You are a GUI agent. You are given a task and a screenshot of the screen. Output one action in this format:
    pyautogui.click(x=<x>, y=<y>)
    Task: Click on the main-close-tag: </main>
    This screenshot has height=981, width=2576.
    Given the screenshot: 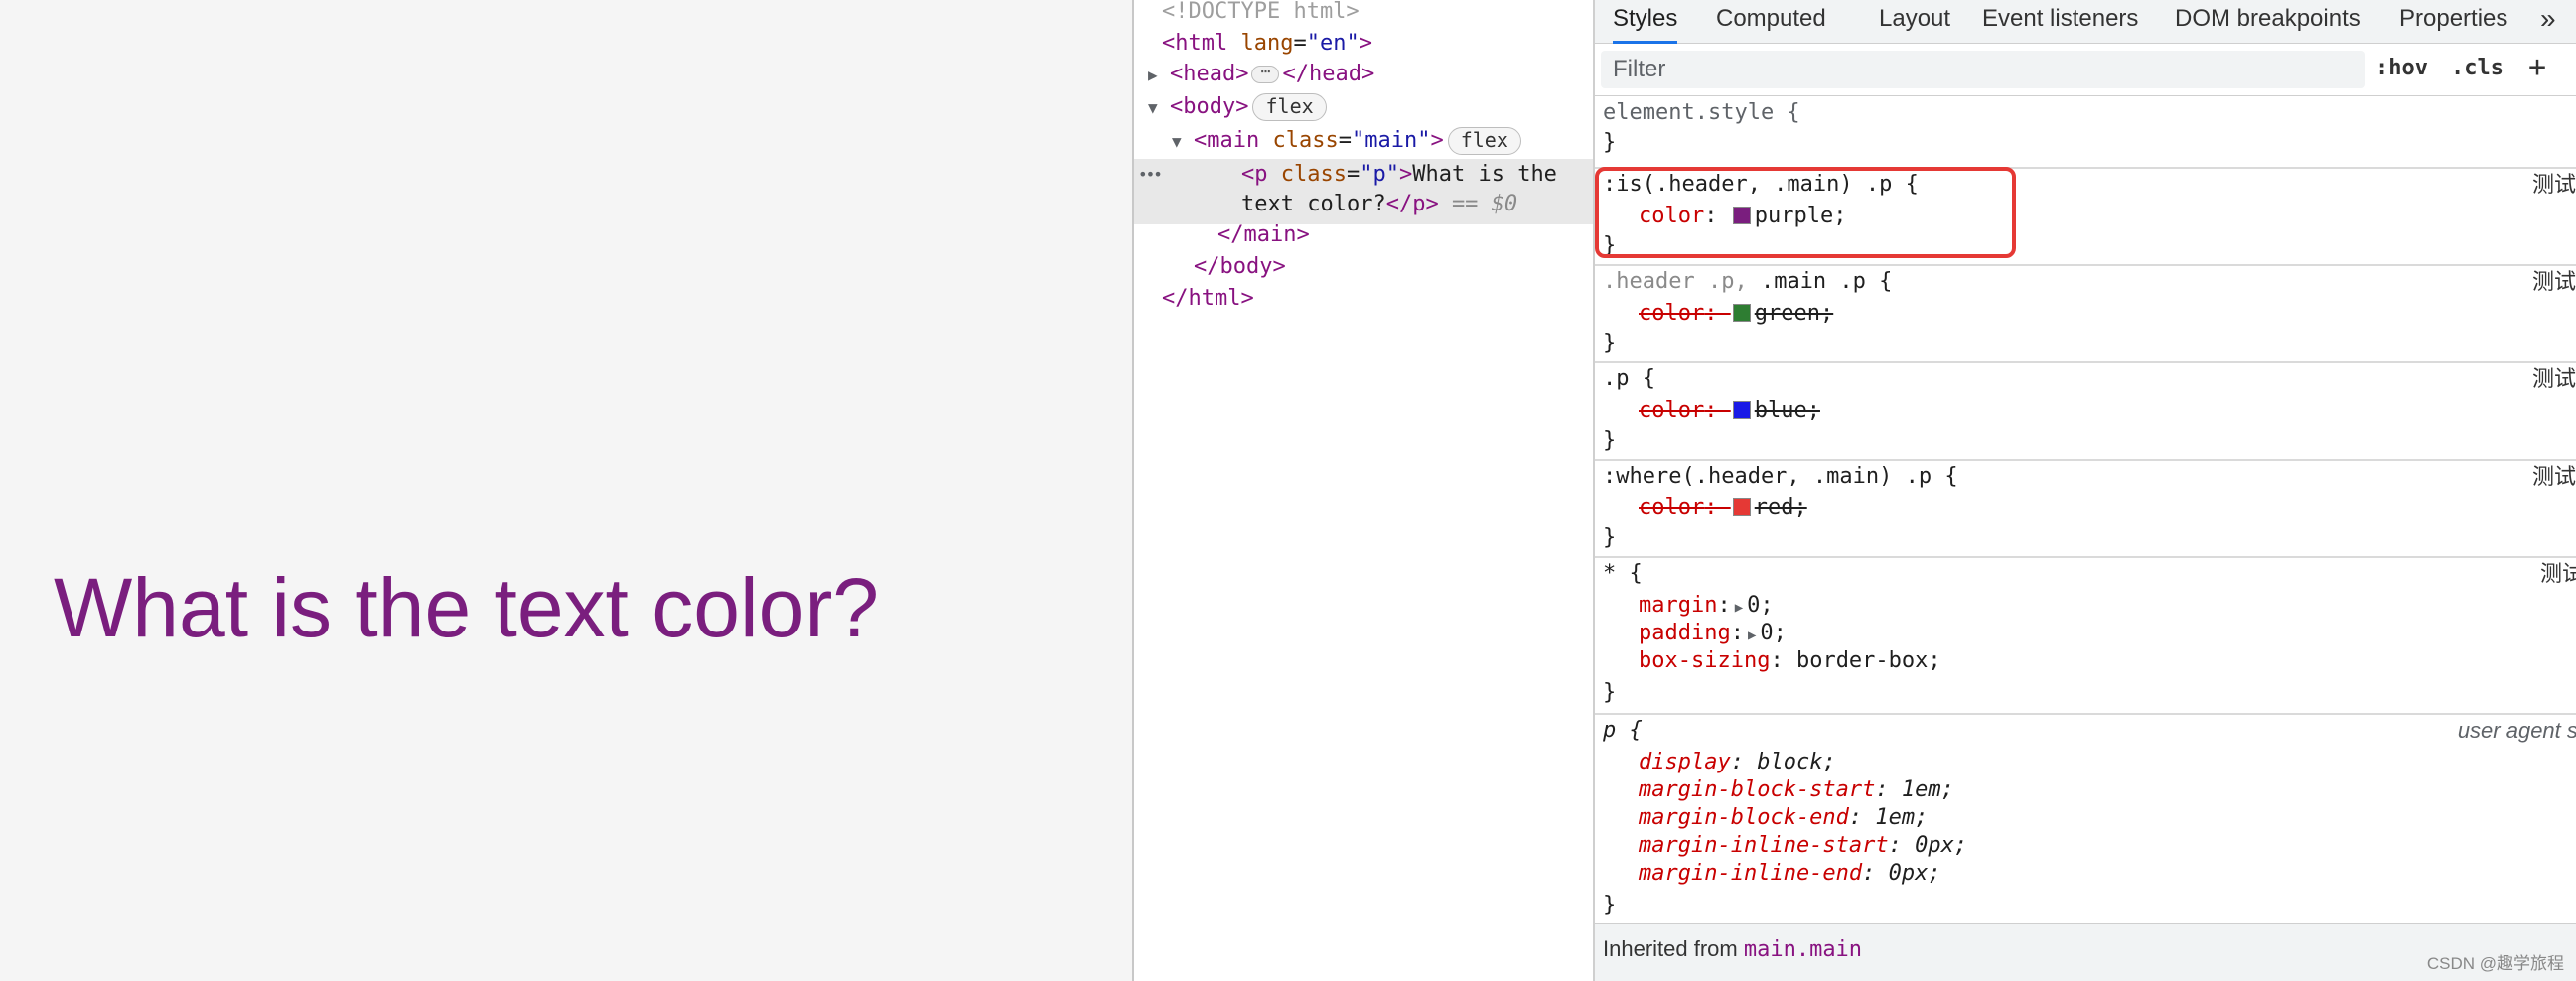 What is the action you would take?
    pyautogui.click(x=1263, y=235)
    